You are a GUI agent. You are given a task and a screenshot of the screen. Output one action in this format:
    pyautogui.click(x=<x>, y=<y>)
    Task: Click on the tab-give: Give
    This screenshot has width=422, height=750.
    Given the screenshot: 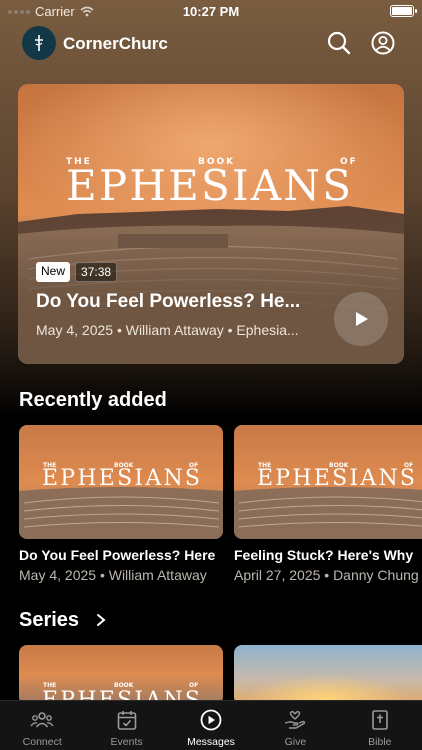 What is the action you would take?
    pyautogui.click(x=295, y=725)
    